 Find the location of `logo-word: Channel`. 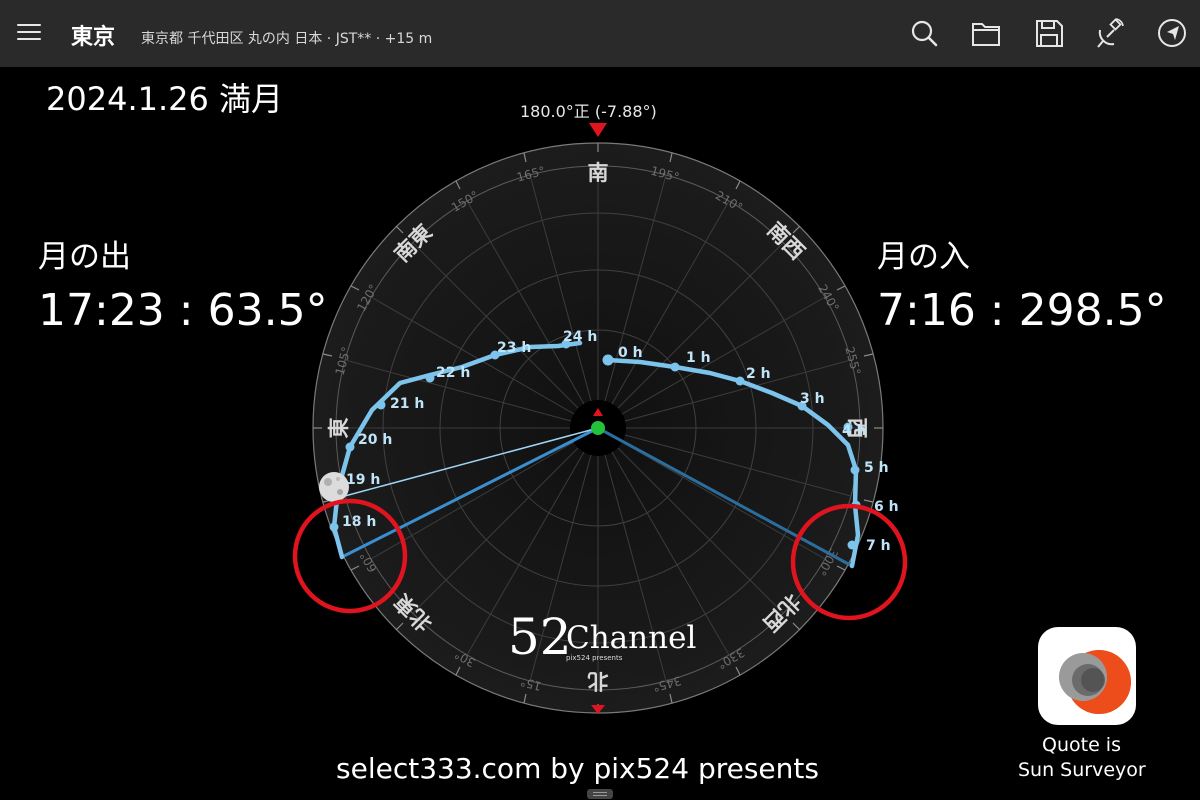

logo-word: Channel is located at coordinates (631, 638).